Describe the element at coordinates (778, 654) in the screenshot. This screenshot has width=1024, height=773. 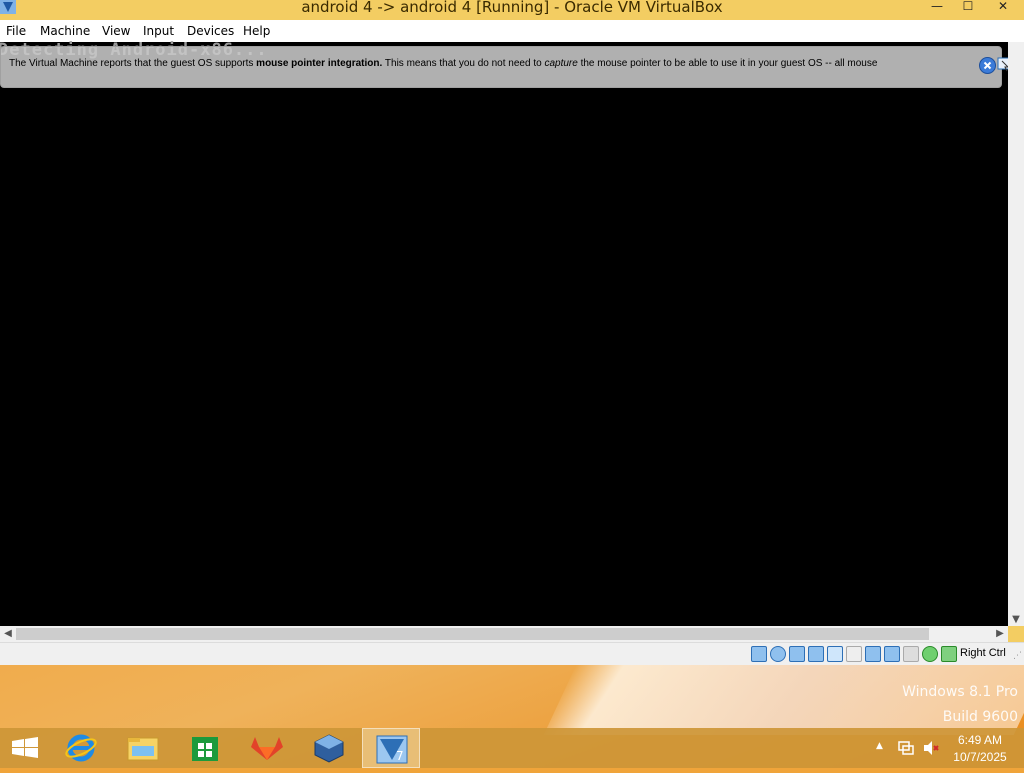
I see `optical-drive-icon` at that location.